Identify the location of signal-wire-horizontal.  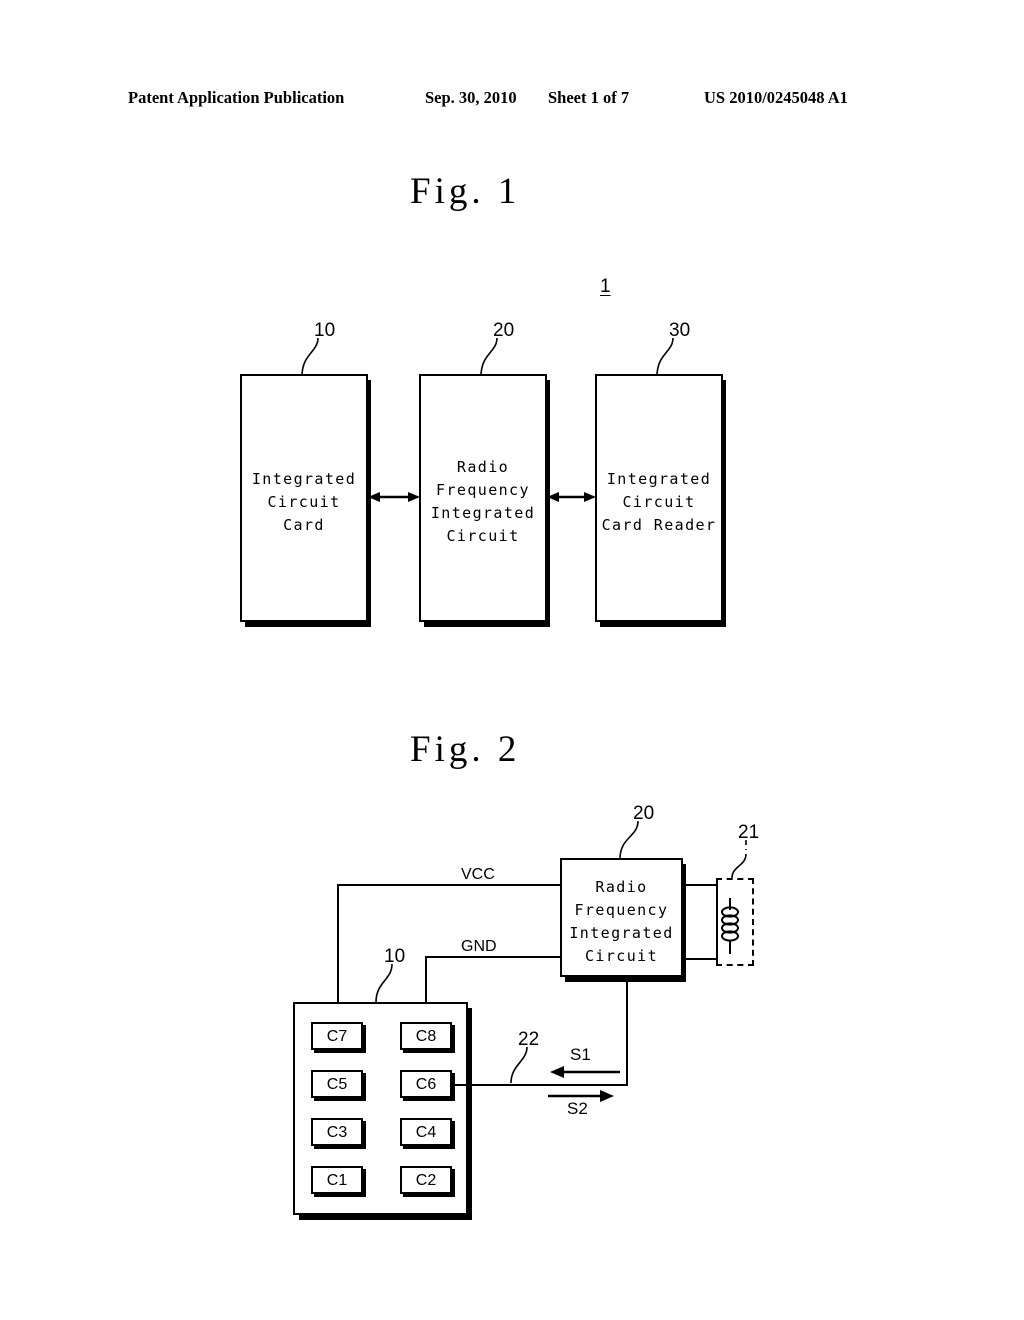
(540, 1085).